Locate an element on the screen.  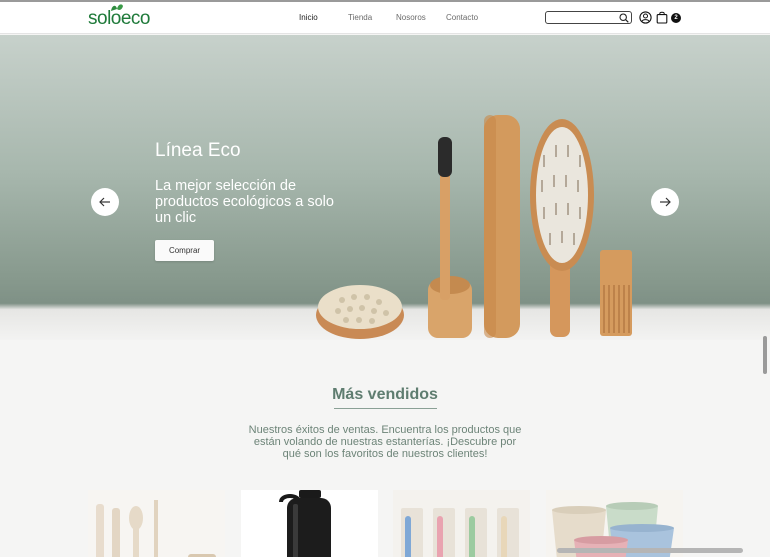
horizontal-scrollbar-thumb is located at coordinates (650, 550).